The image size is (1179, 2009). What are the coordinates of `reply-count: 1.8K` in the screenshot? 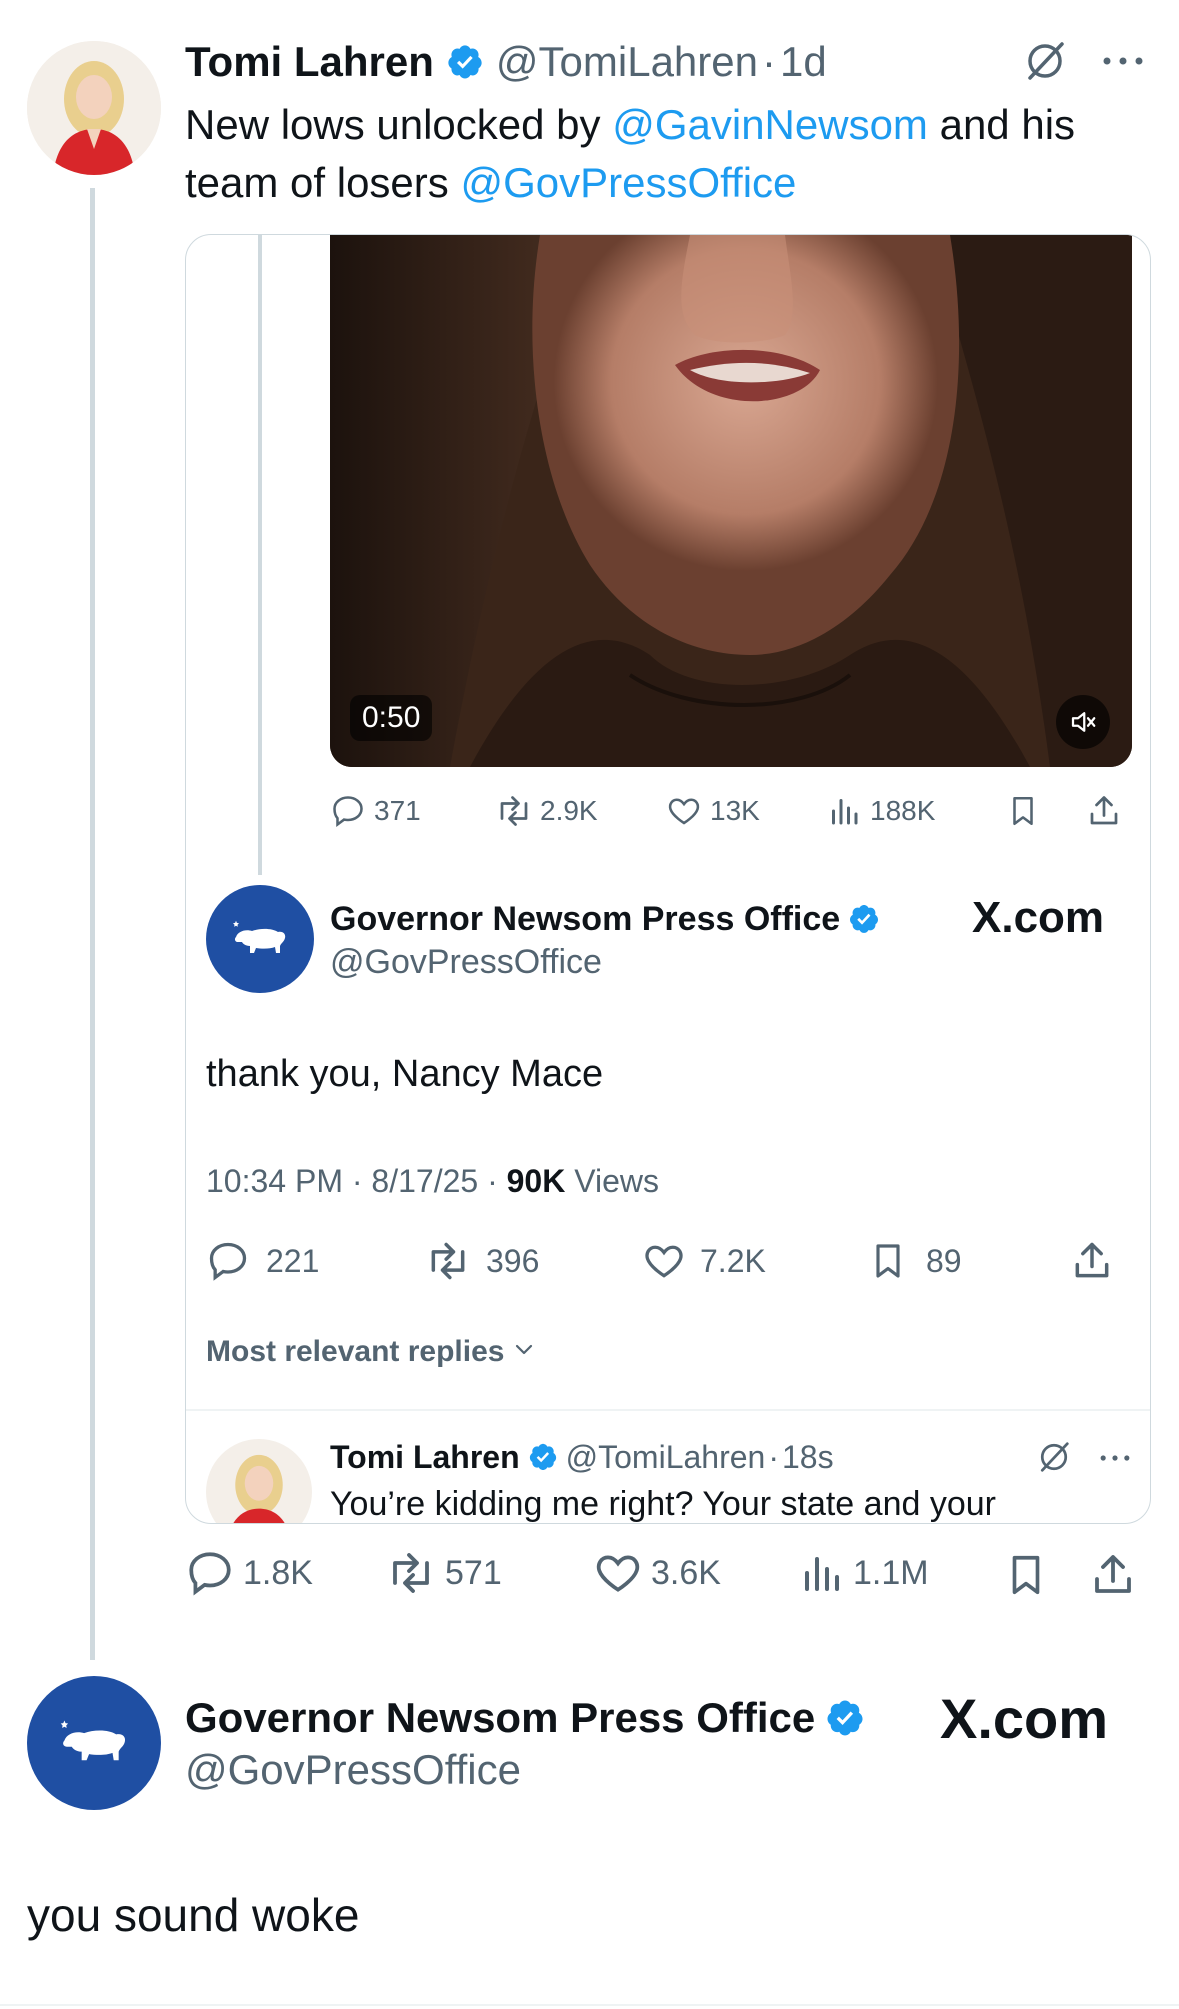 It's located at (278, 1572).